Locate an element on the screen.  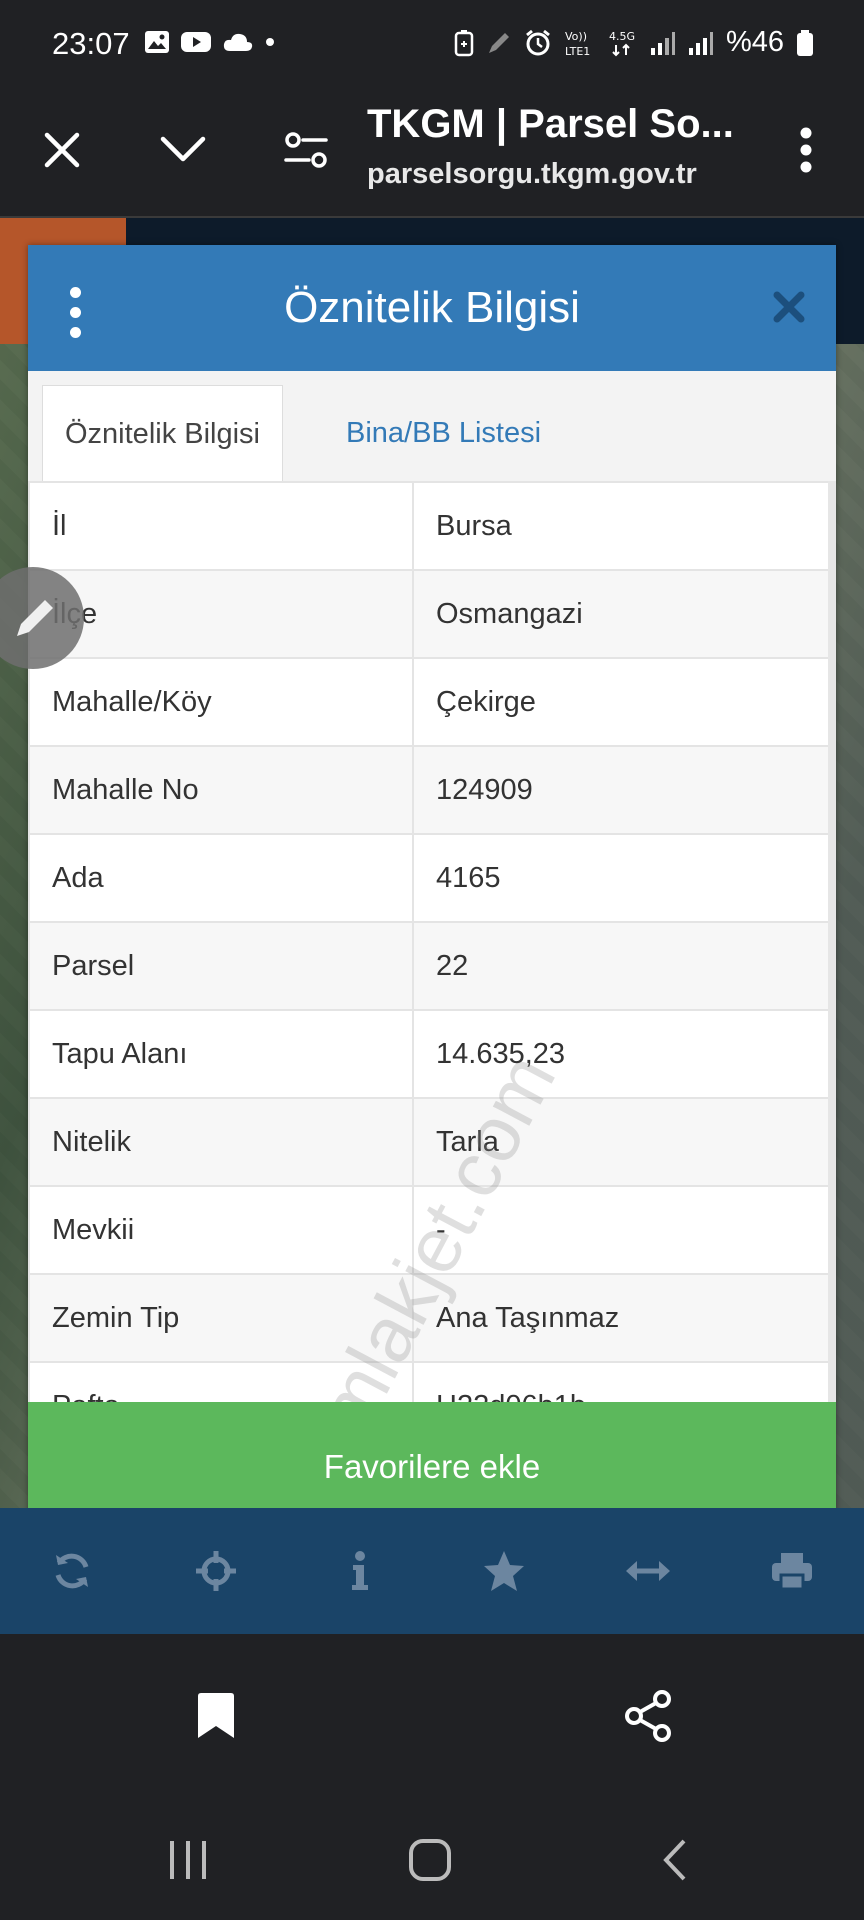
network-4g-icon: 4.5G is located at coordinates (622, 43).